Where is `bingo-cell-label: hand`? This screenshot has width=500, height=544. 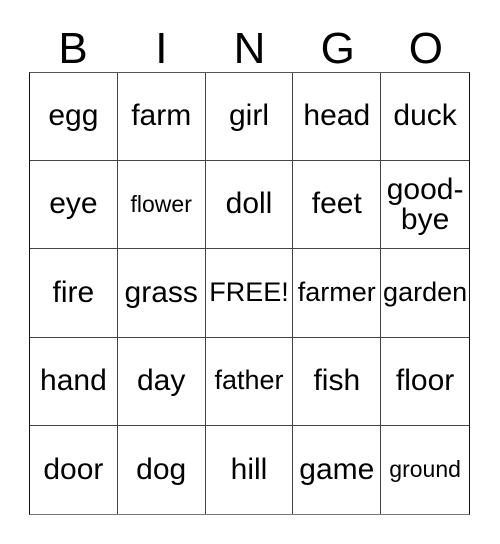
bingo-cell-label: hand is located at coordinates (73, 380).